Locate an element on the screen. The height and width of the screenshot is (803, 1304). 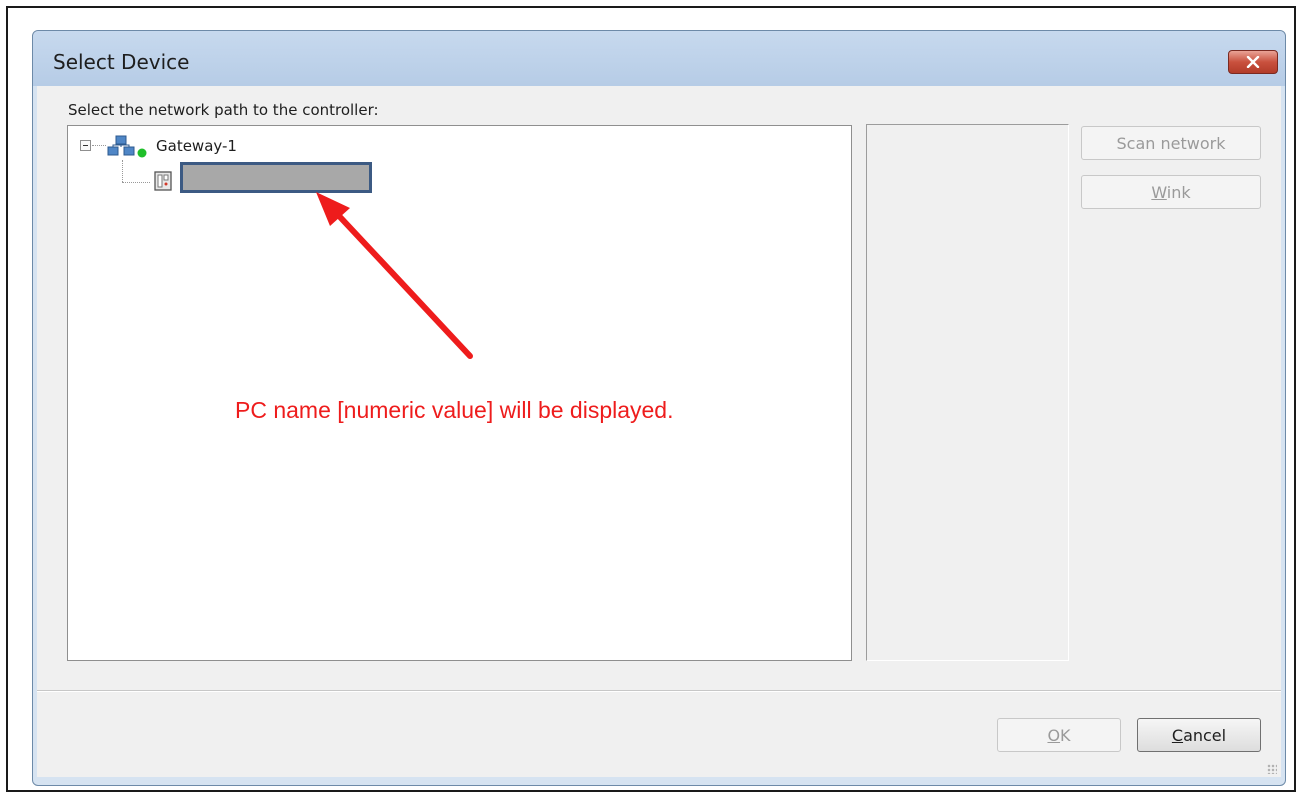
tree-item-gateway: Gateway-1 is located at coordinates (196, 146).